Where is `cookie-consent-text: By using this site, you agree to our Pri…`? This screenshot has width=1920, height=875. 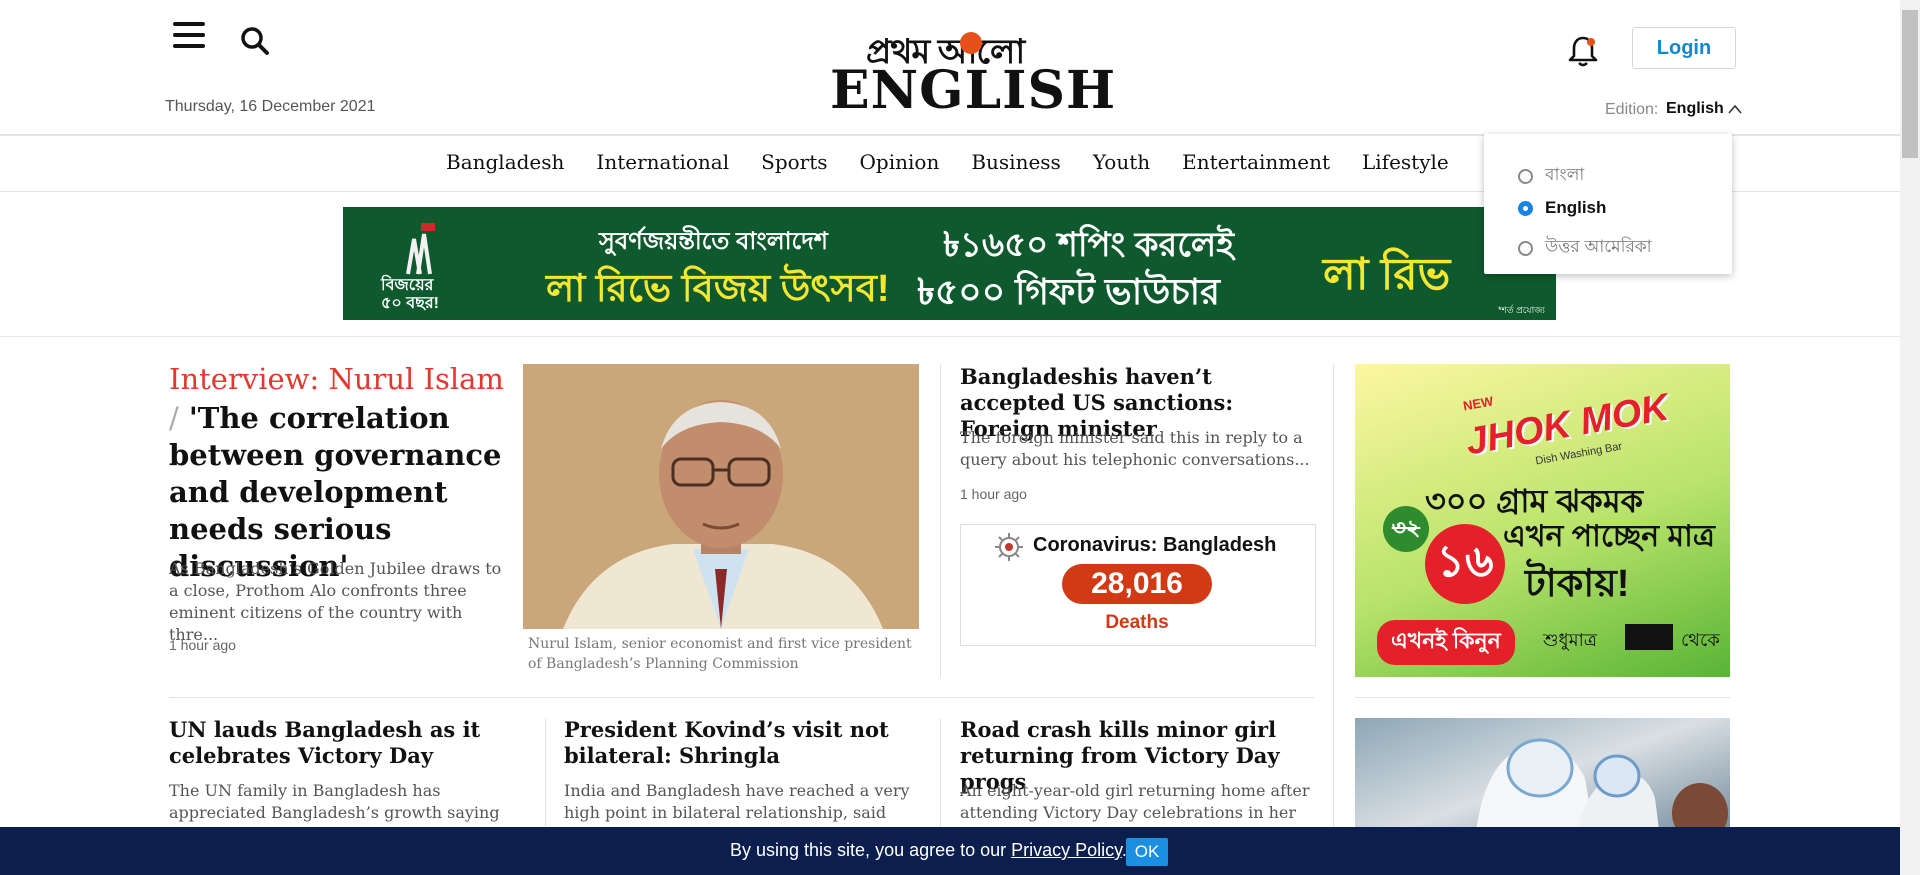
cookie-consent-text: By using this site, you agree to our Pri… is located at coordinates (928, 850).